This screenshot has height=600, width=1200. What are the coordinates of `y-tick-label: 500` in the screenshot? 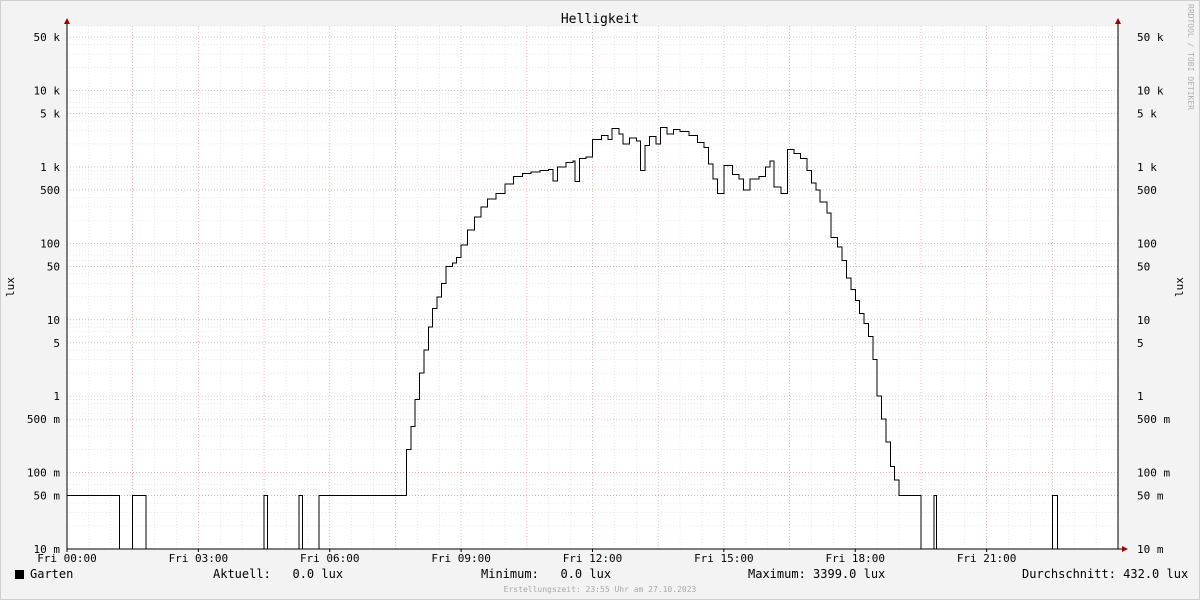 It's located at (50, 190).